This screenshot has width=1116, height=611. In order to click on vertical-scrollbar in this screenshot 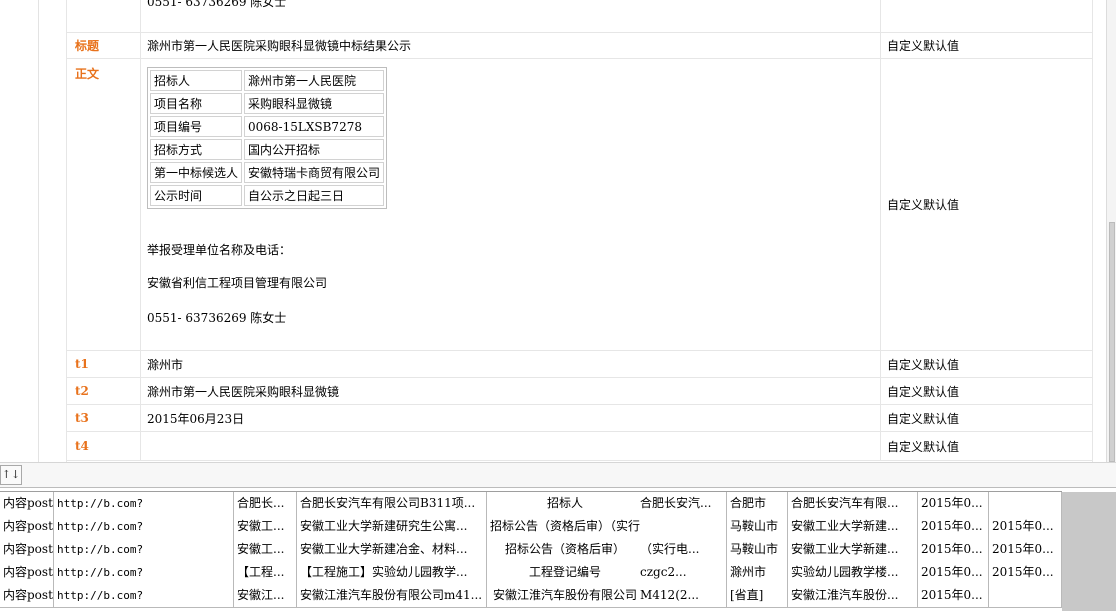, I will do `click(1111, 231)`.